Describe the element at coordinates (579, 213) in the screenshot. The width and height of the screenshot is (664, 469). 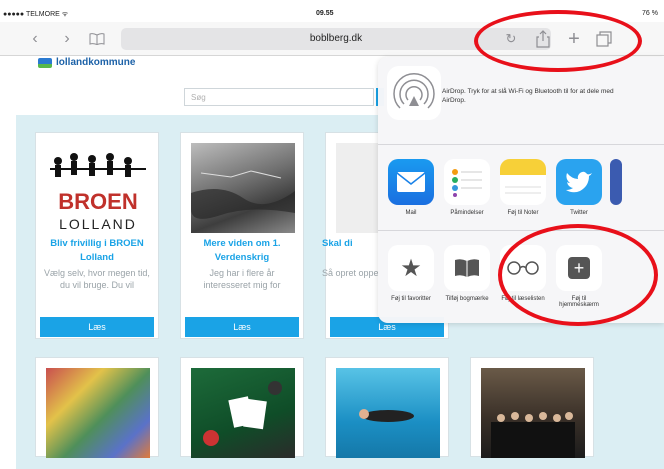
I see `share-app-label: Twitter` at that location.